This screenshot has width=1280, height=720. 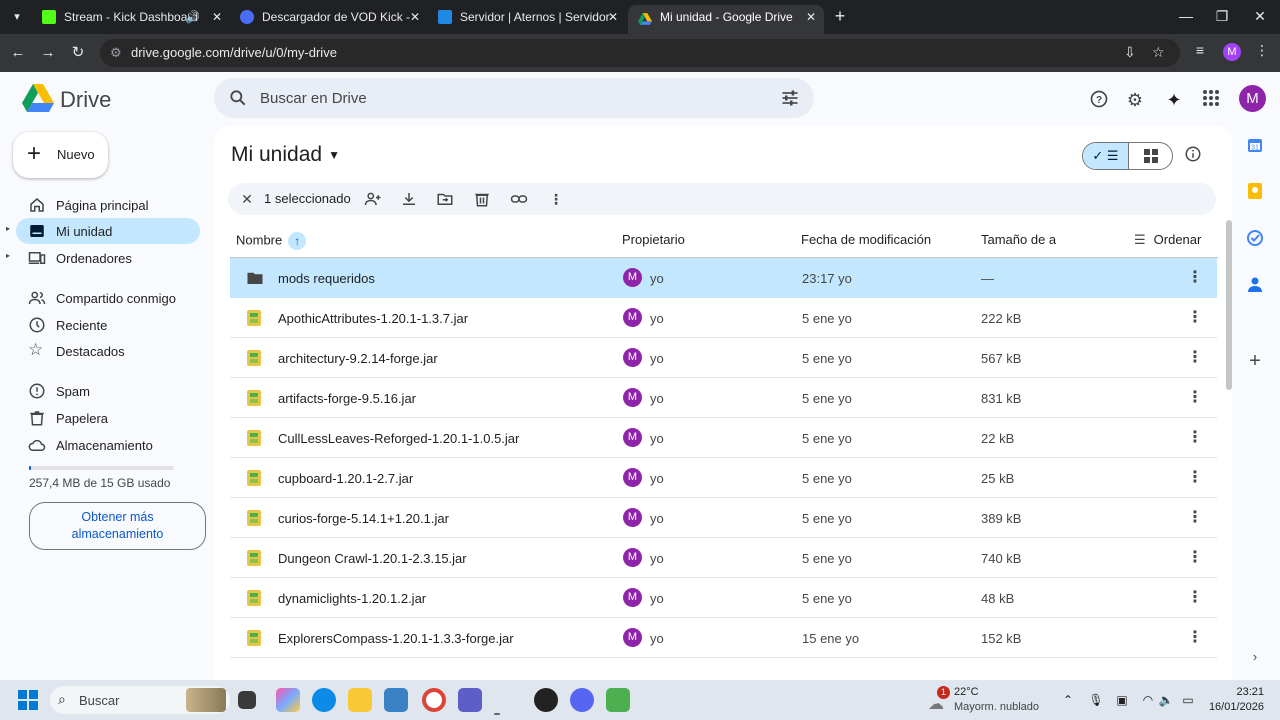 I want to click on audio-icon: 🔊, so click(x=192, y=17).